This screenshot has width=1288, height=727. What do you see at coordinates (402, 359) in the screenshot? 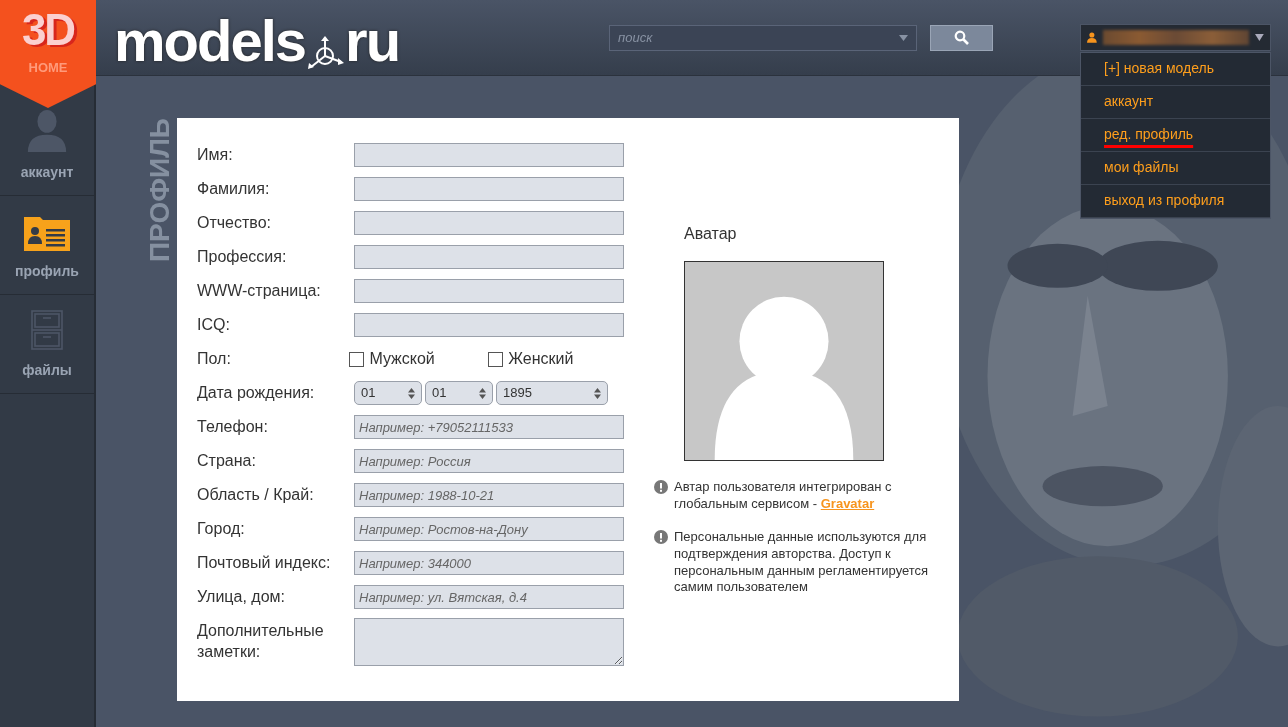
I see `checkbox-label: Мужской` at bounding box center [402, 359].